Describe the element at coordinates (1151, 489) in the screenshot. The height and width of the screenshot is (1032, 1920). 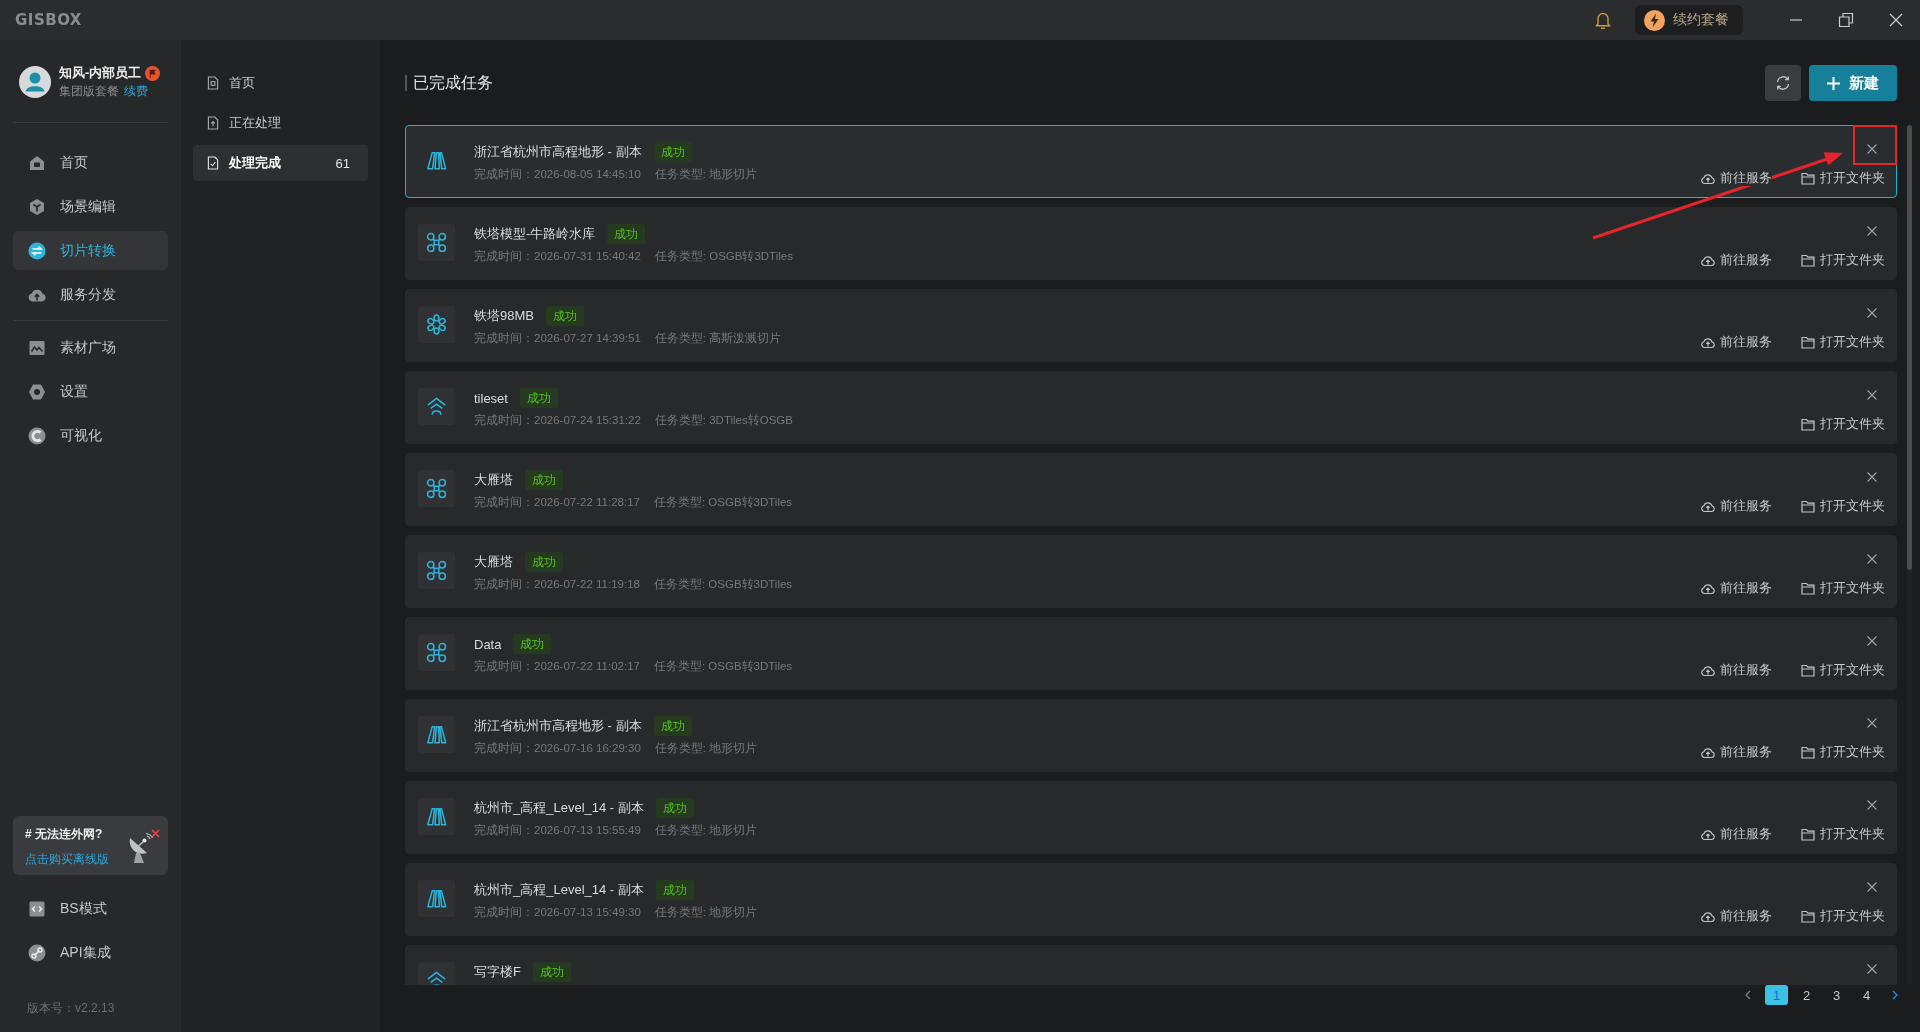
I see `task-card: 大雁塔 成功 完成时间：2026-07-22 11:28:17 任务类型: OSGB转3DTiles 前往服务 打开文件夹` at that location.